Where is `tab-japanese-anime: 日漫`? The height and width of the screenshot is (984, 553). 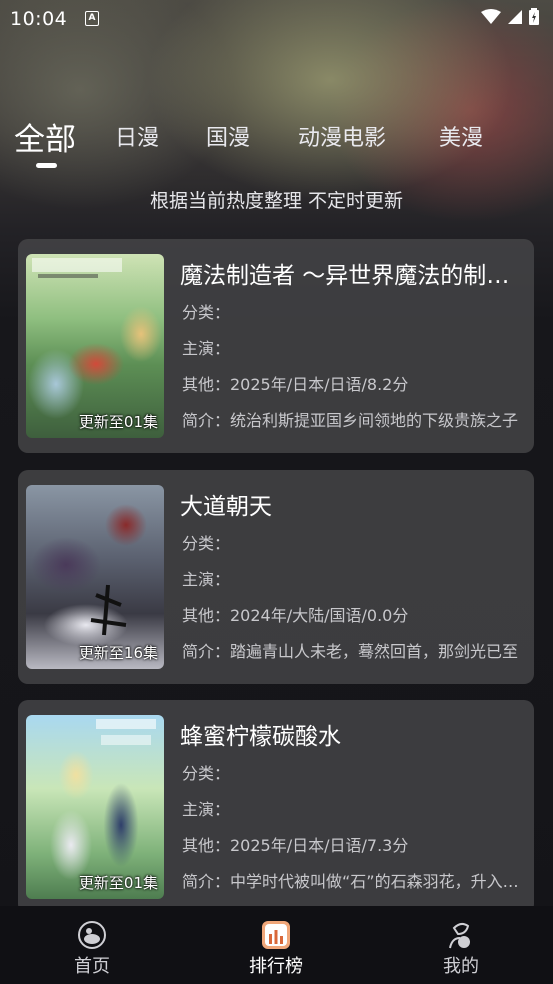 tab-japanese-anime: 日漫 is located at coordinates (137, 136).